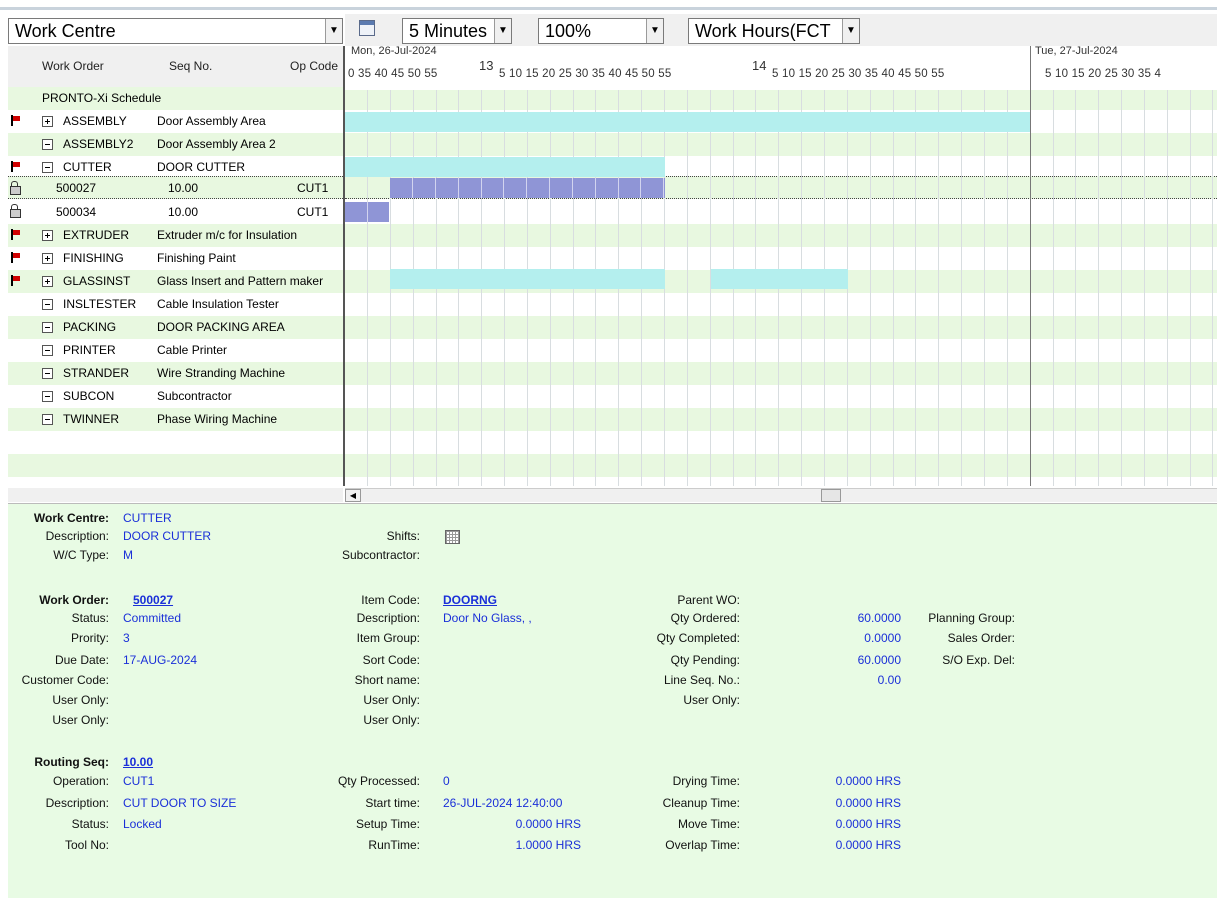  Describe the element at coordinates (448, 31) in the screenshot. I see `interval-combo-value: 5 Minutes` at that location.